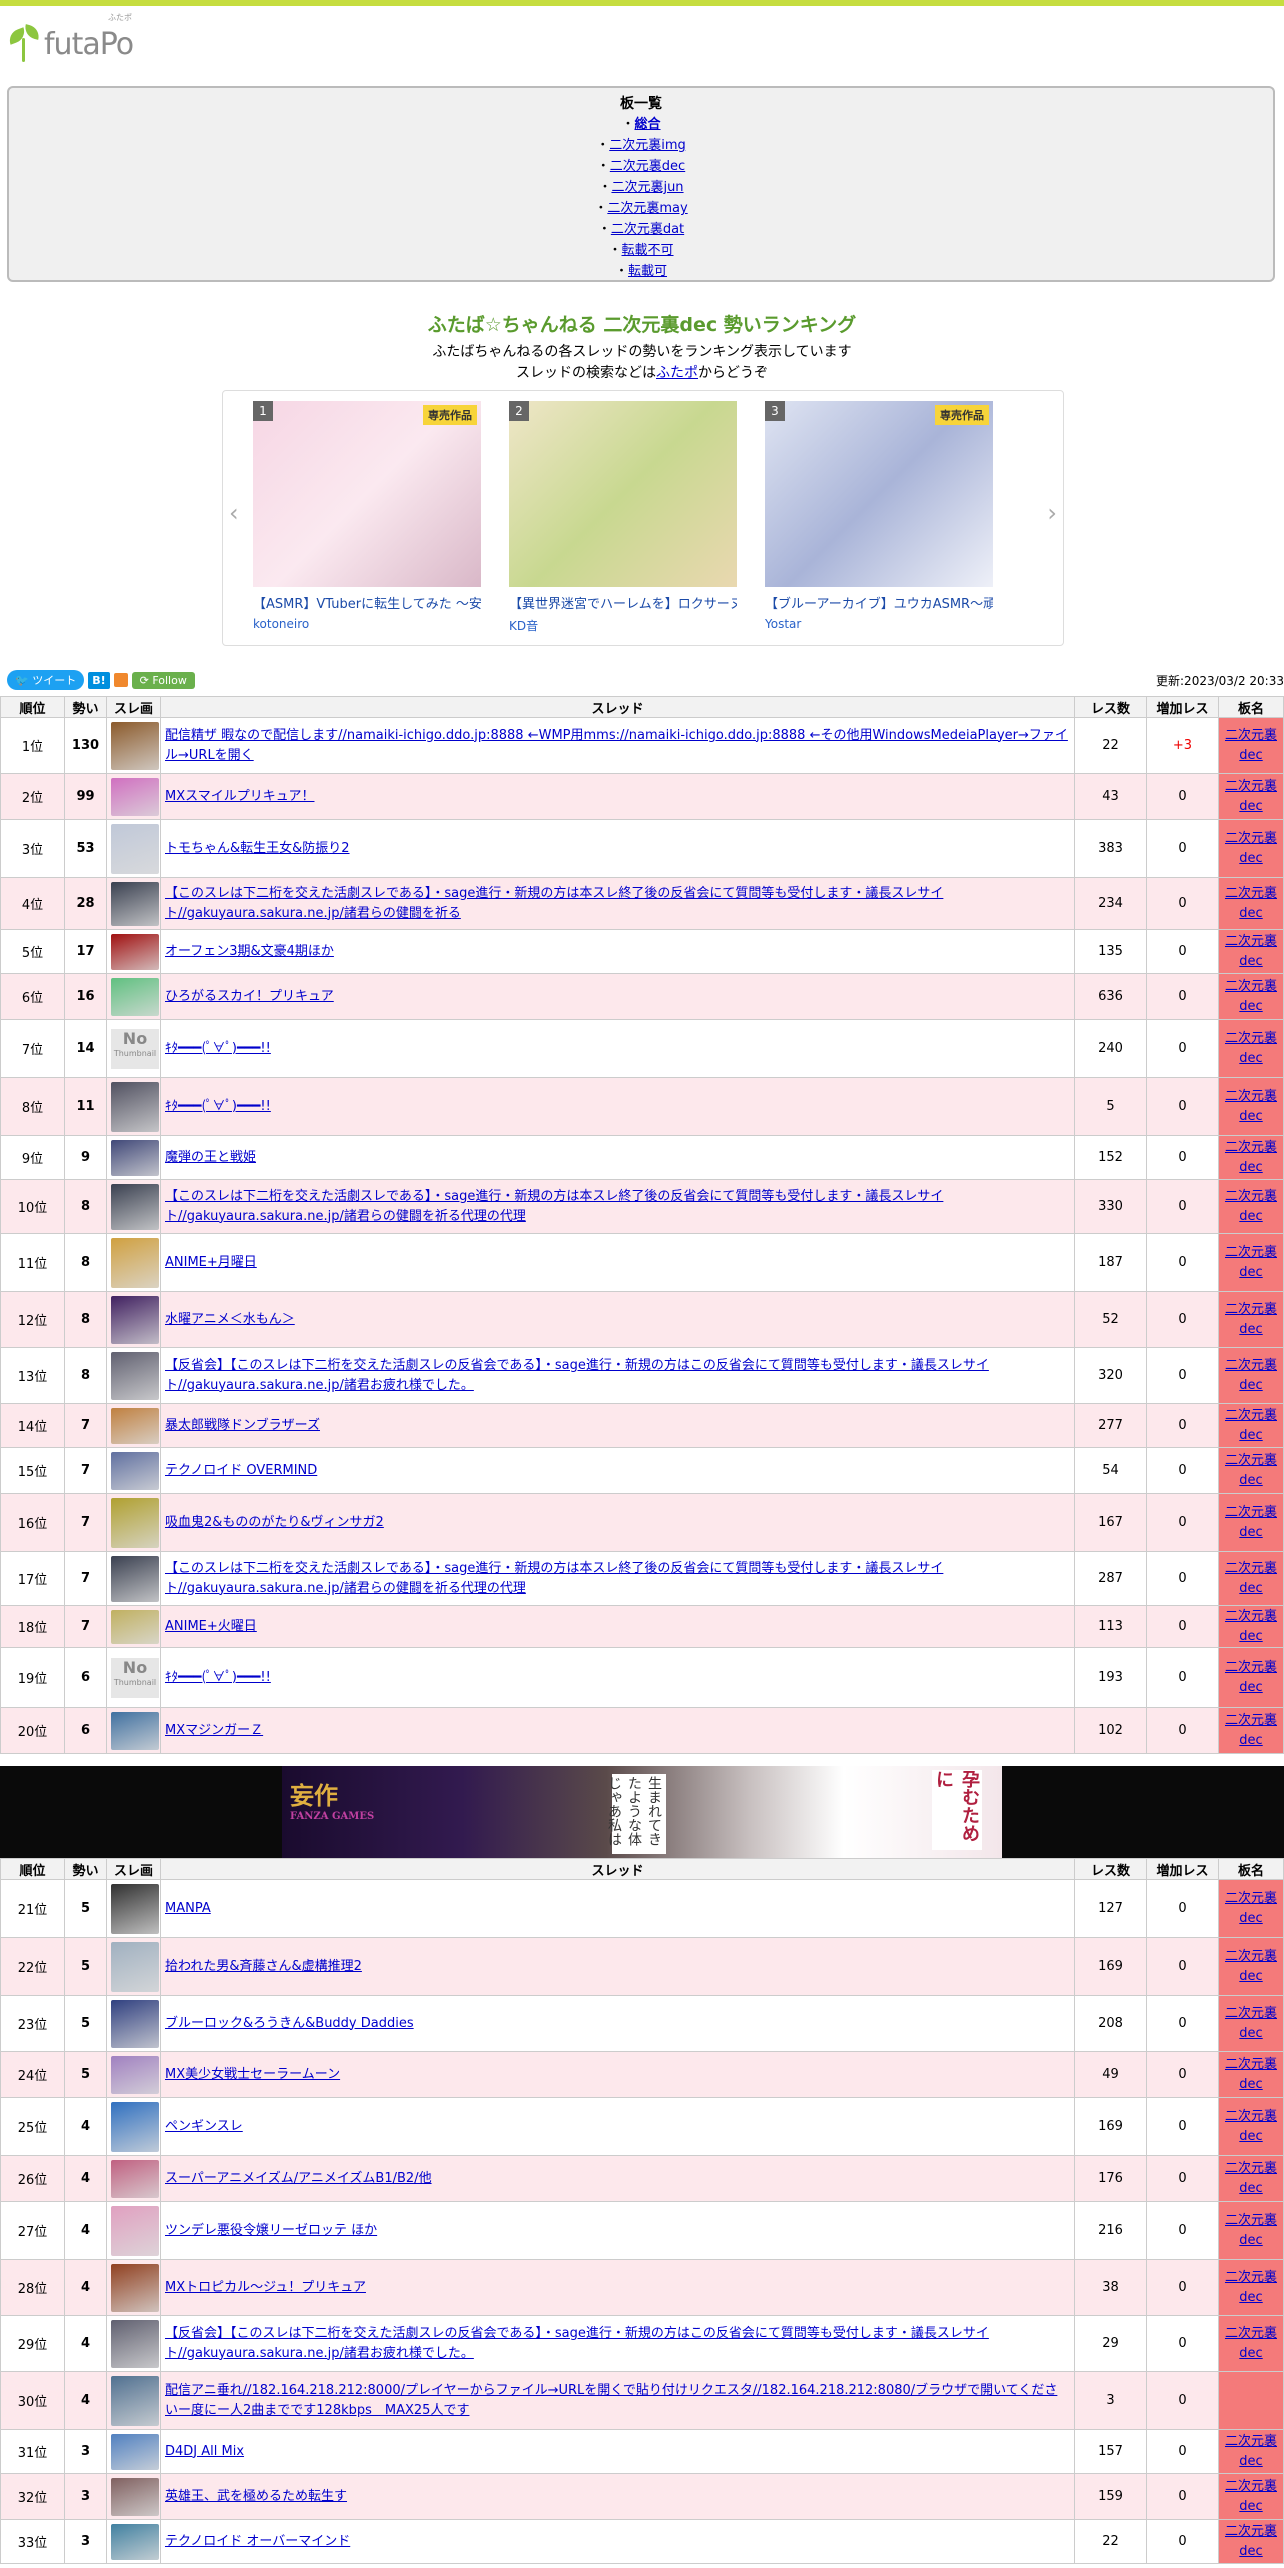  What do you see at coordinates (99, 680) in the screenshot?
I see `hatena-bookmark-button: B!` at bounding box center [99, 680].